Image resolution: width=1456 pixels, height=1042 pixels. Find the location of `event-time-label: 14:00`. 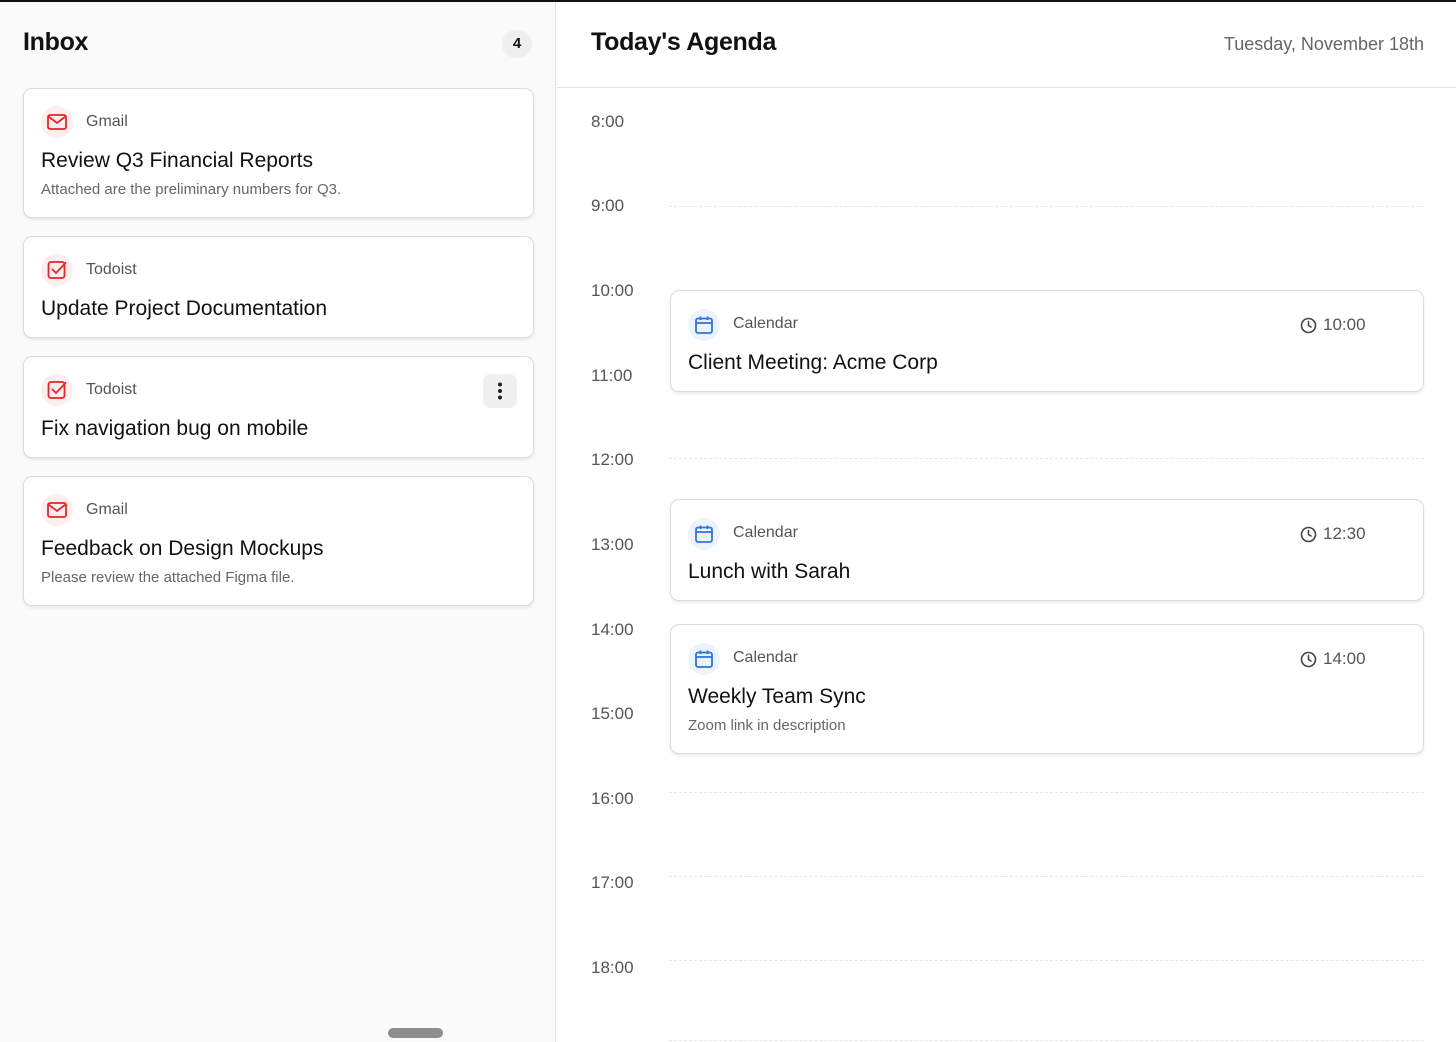

event-time-label: 14:00 is located at coordinates (1344, 658).